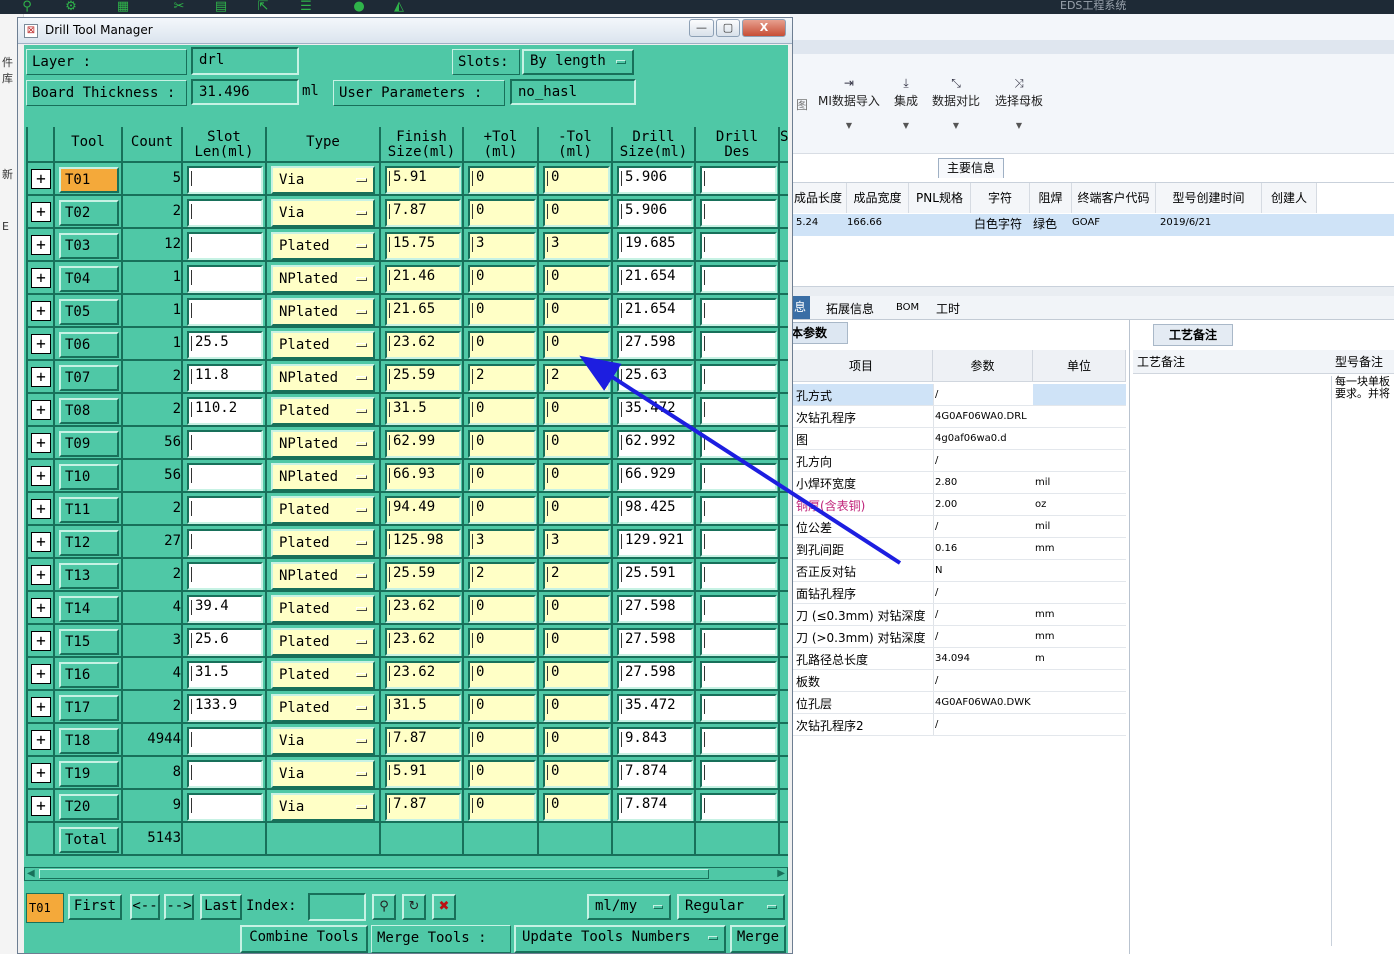  What do you see at coordinates (306, 7) in the screenshot?
I see `list-icon: ☰` at bounding box center [306, 7].